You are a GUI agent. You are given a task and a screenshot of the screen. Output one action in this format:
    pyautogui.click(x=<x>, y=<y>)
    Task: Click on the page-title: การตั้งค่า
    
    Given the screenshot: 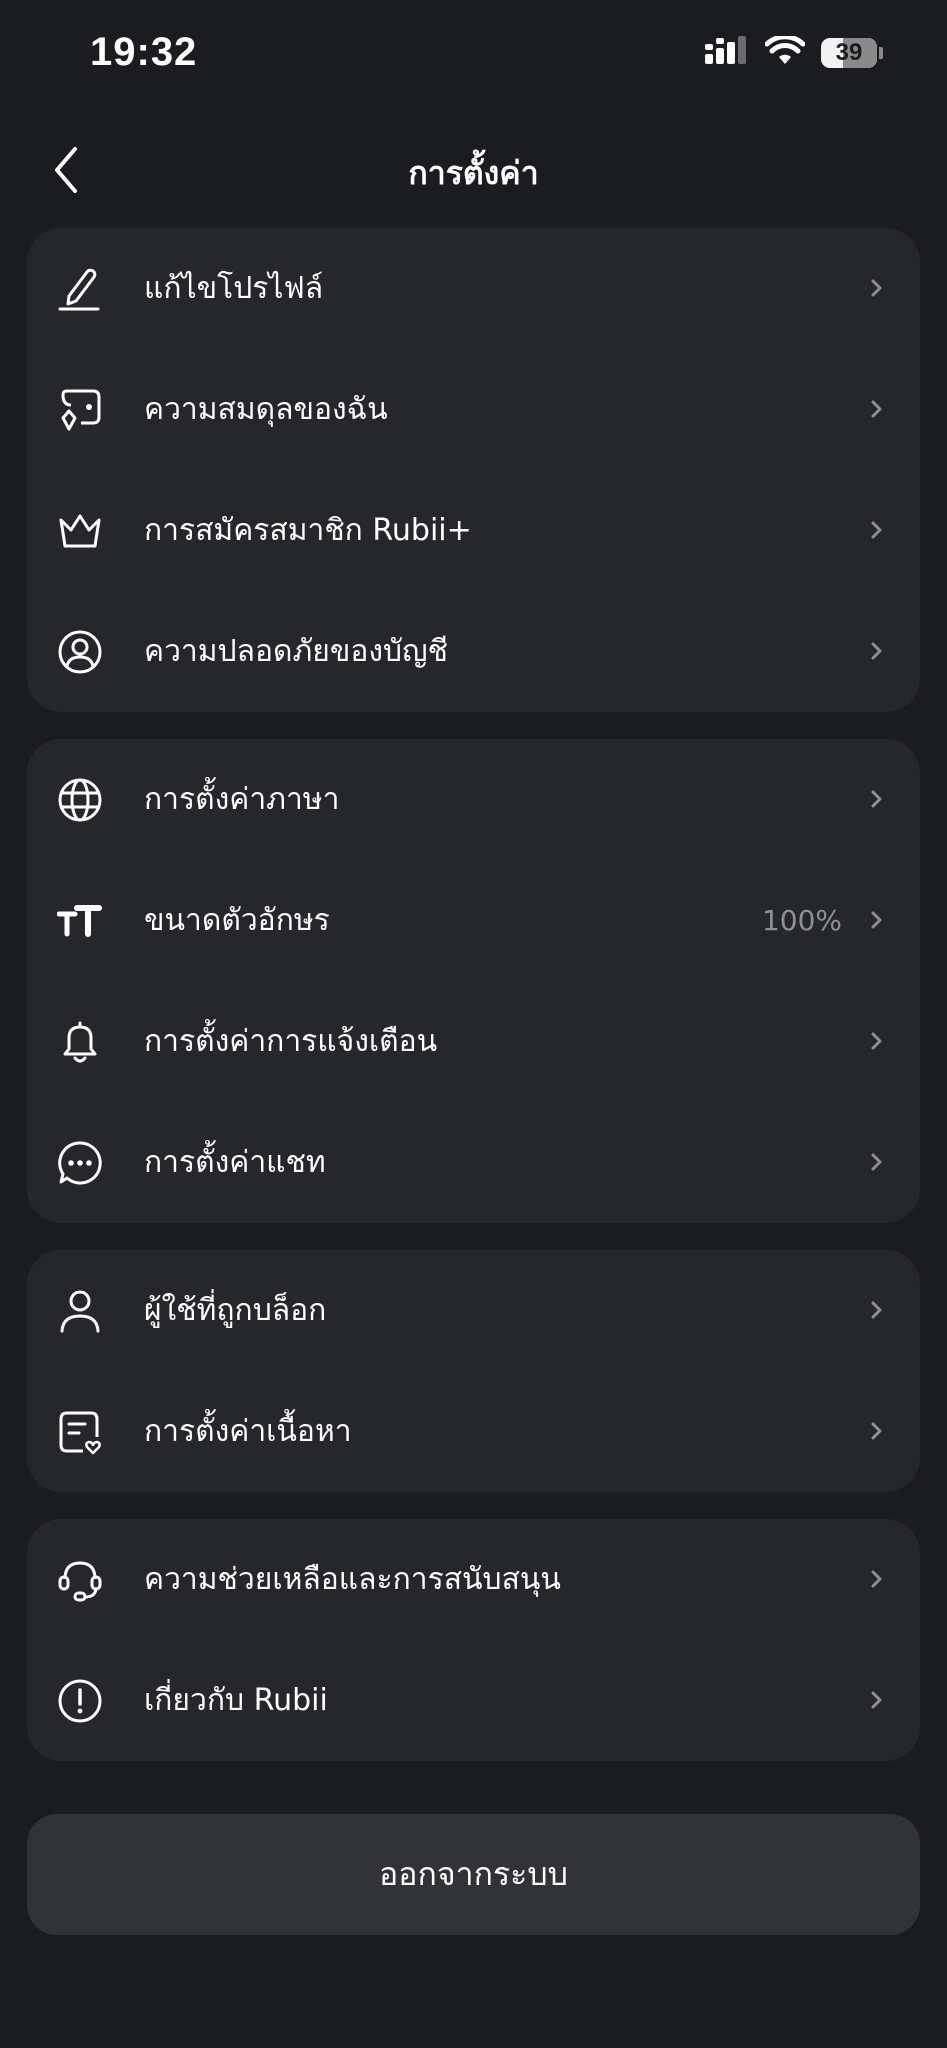 What is the action you would take?
    pyautogui.click(x=473, y=173)
    